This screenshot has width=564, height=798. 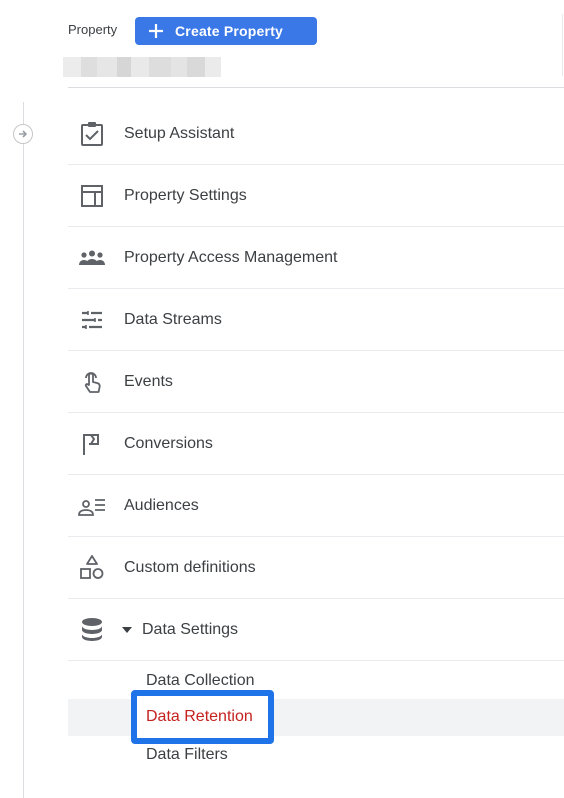 I want to click on people-icon, so click(x=92, y=258).